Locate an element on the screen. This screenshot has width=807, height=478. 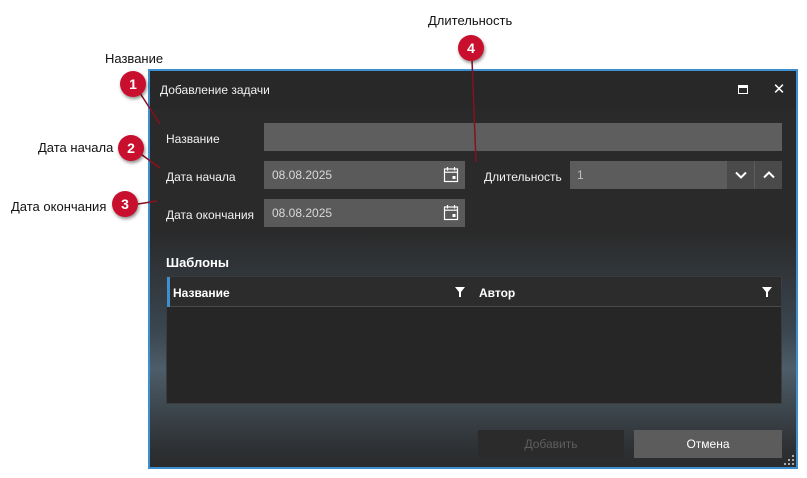
callout-marker-1: 1 is located at coordinates (133, 84).